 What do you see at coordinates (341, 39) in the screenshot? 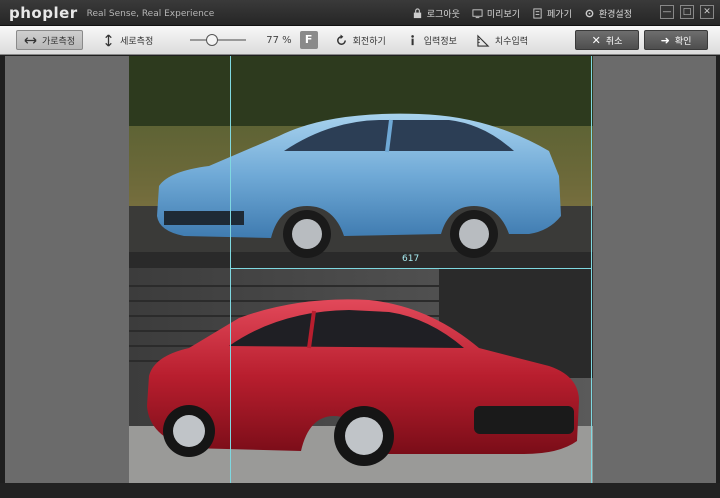
I see `rotate-icon` at bounding box center [341, 39].